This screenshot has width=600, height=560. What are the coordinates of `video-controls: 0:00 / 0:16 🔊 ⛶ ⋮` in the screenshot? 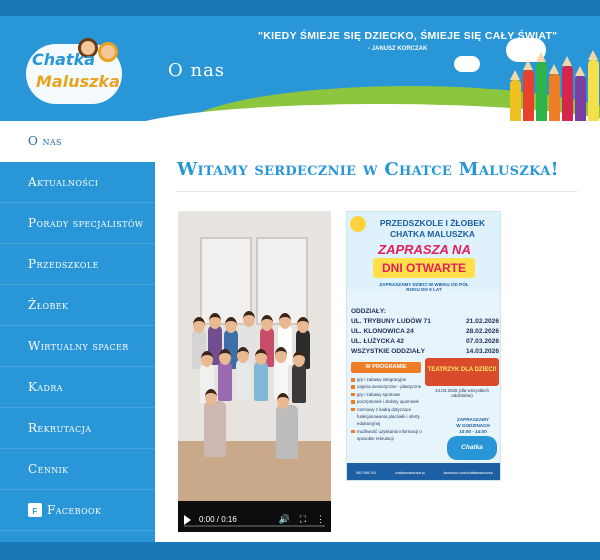 It's located at (254, 519).